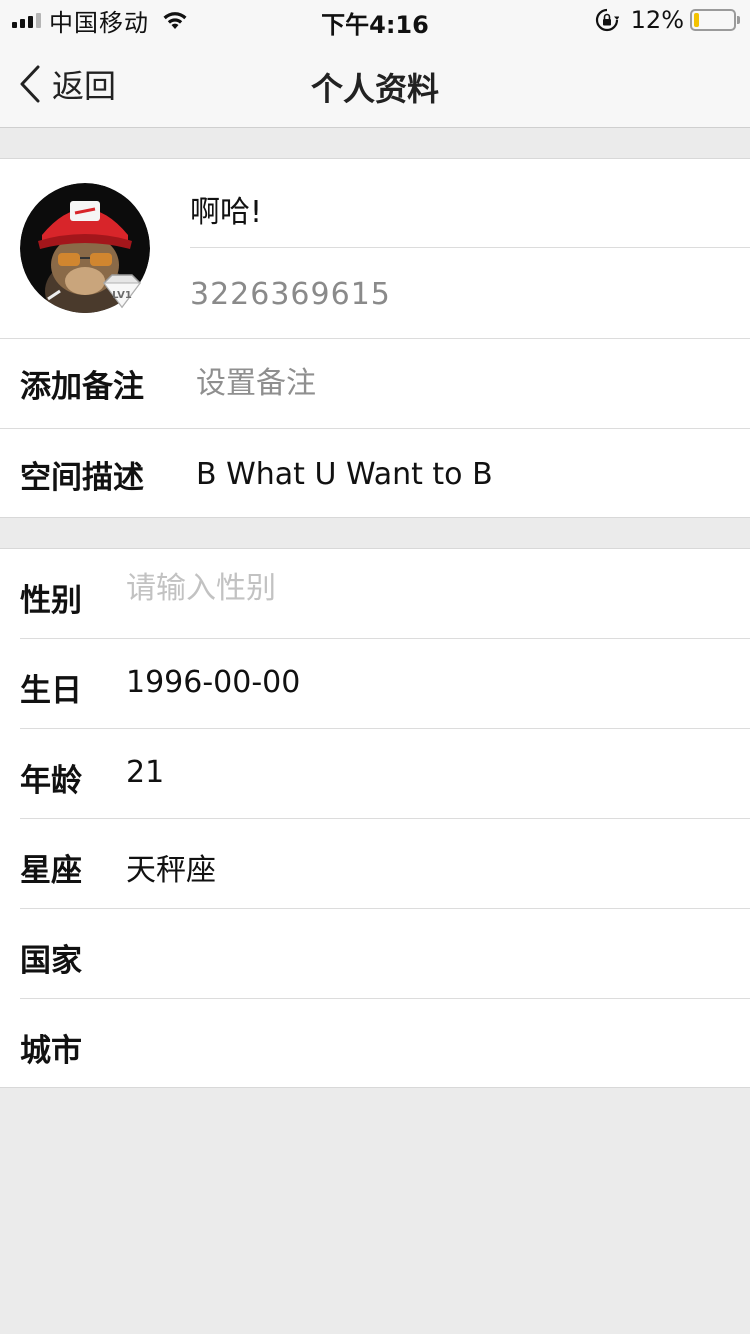 Image resolution: width=750 pixels, height=1334 pixels. I want to click on space-description-row: 空间描述 B What U Want to B, so click(375, 474).